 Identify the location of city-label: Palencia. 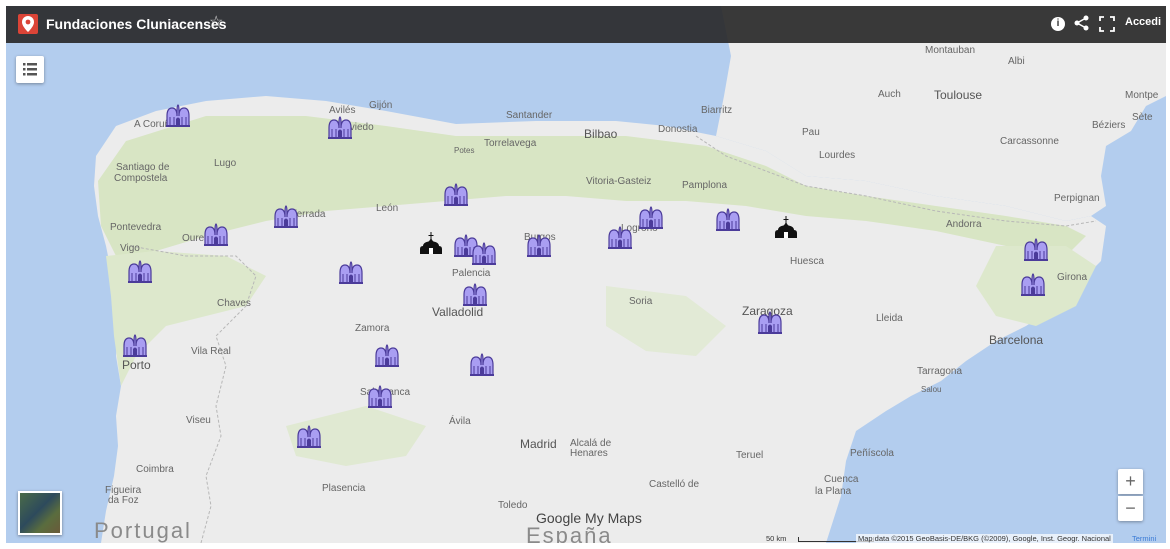
(471, 273).